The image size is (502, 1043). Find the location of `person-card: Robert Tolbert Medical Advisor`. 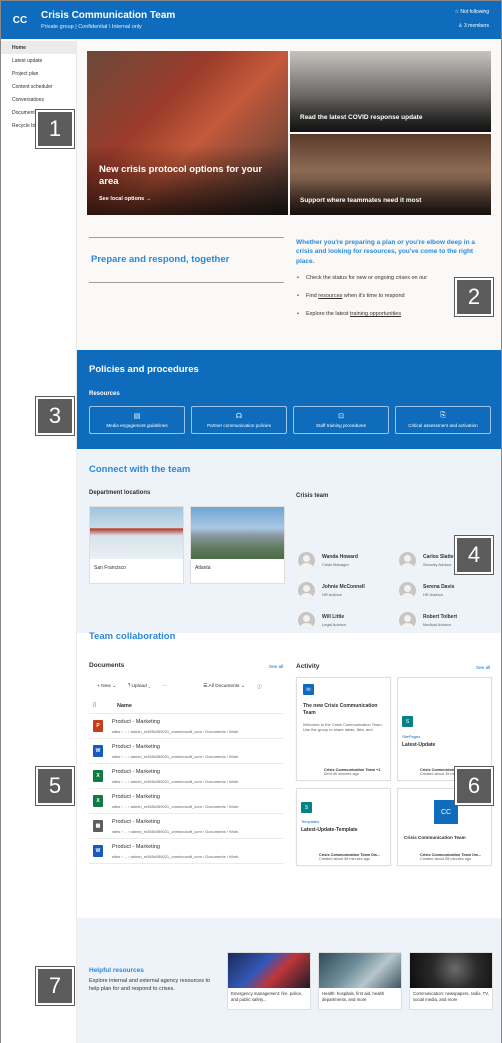

person-card: Robert Tolbert Medical Advisor is located at coordinates (449, 623).